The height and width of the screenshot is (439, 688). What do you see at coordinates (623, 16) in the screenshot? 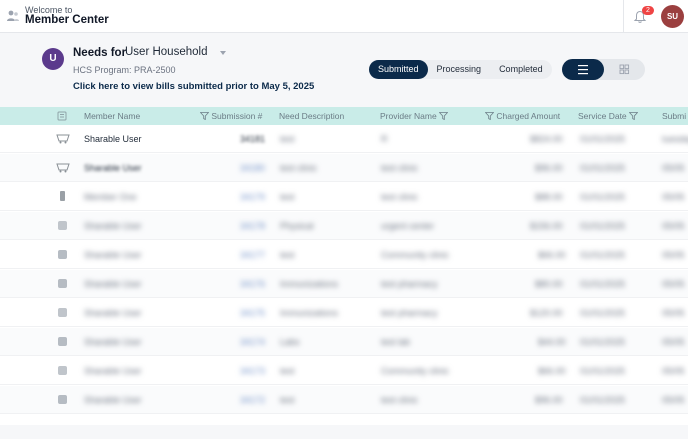
I see `topbar-divider` at bounding box center [623, 16].